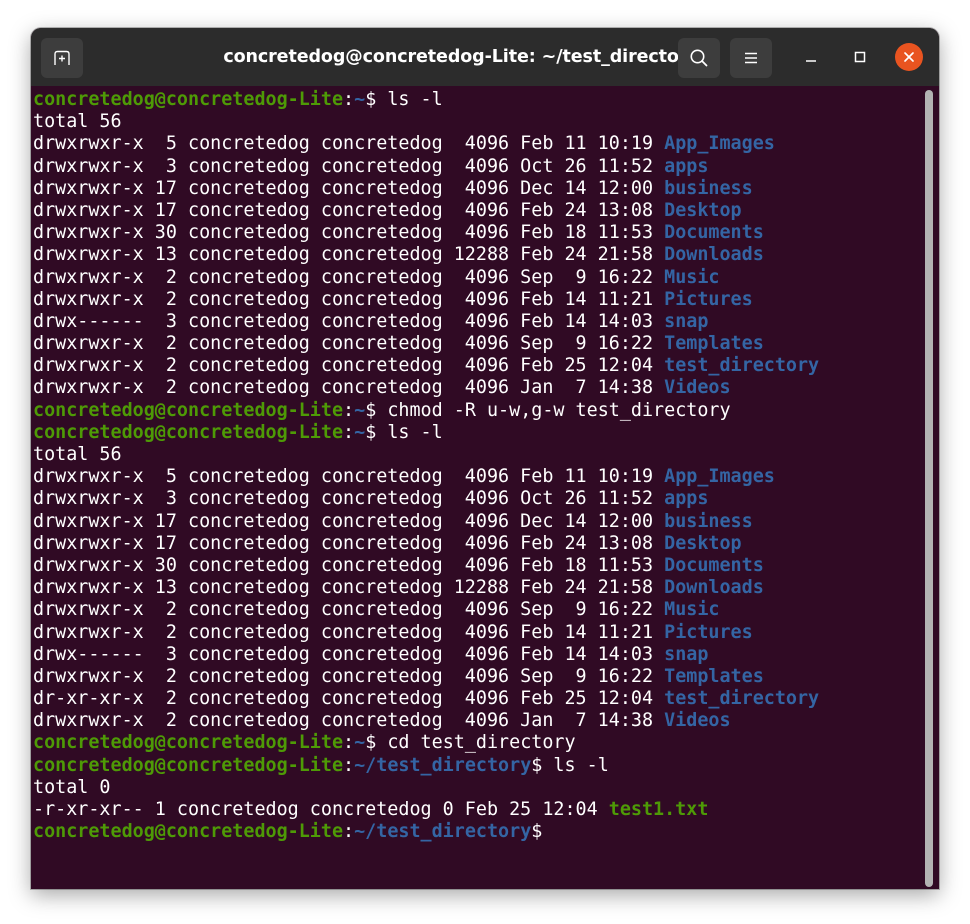 The width and height of the screenshot is (970, 924). I want to click on close-icon, so click(909, 57).